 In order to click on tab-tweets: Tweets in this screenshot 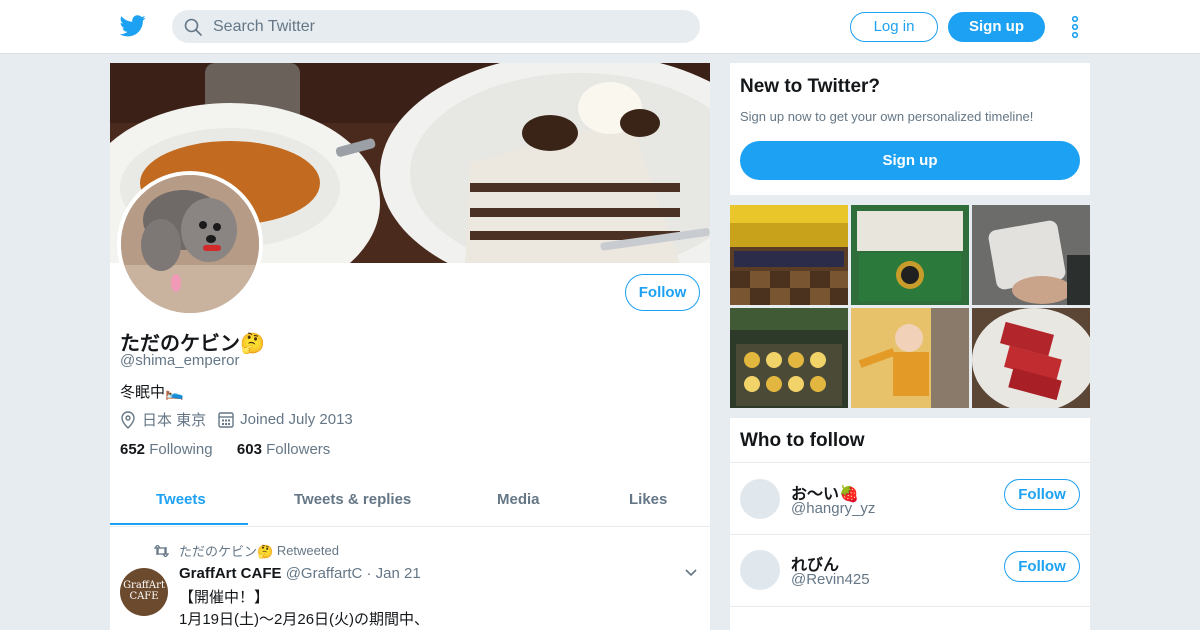, I will do `click(181, 499)`.